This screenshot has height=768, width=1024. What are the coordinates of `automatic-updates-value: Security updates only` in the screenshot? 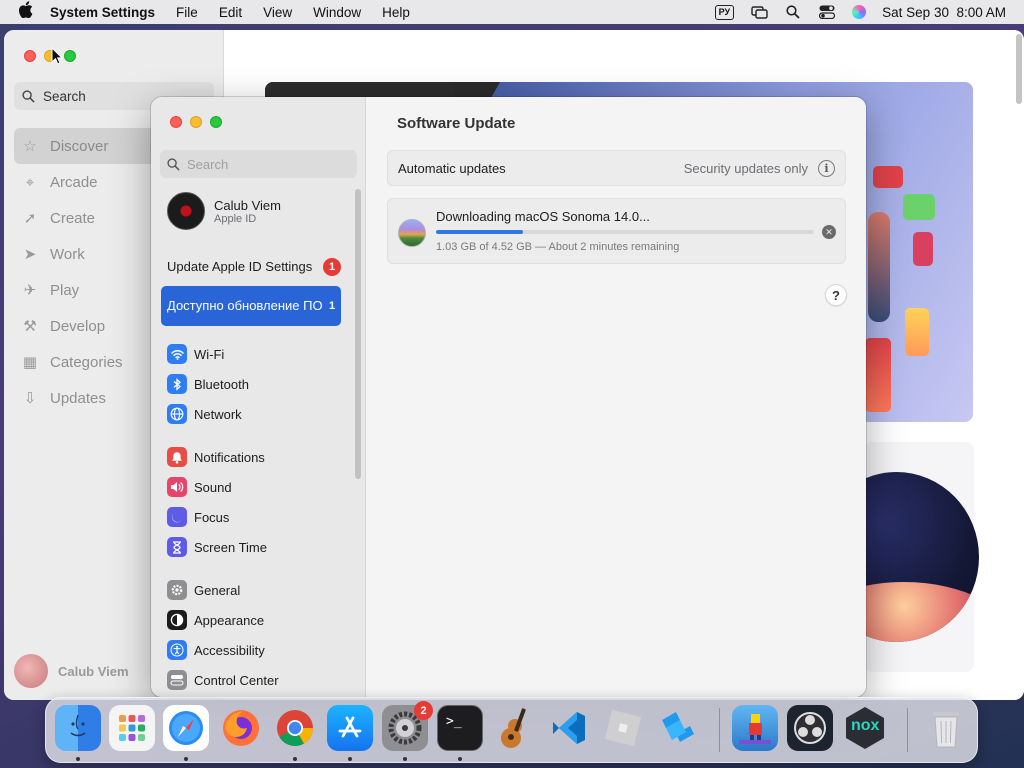 It's located at (745, 168).